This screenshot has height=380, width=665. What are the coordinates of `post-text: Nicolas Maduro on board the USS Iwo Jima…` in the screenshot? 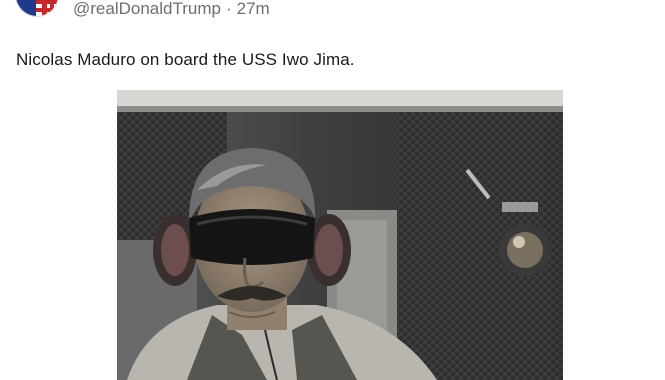 It's located at (185, 59).